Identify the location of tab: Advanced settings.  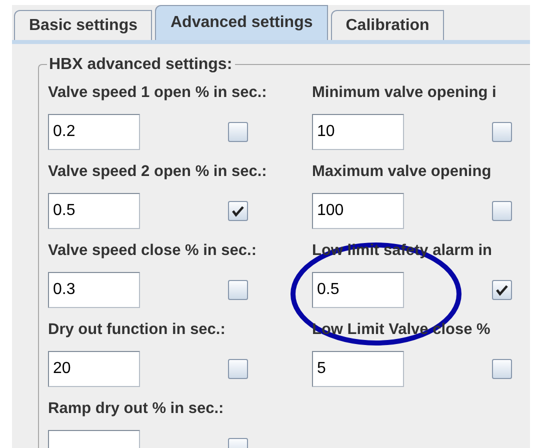
(241, 22).